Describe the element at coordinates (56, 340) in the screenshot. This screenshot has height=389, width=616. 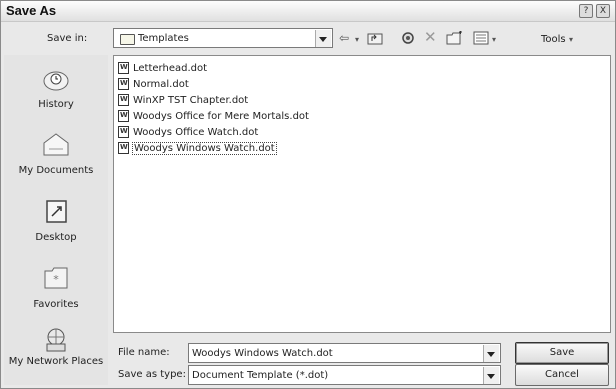
I see `network-places-icon` at that location.